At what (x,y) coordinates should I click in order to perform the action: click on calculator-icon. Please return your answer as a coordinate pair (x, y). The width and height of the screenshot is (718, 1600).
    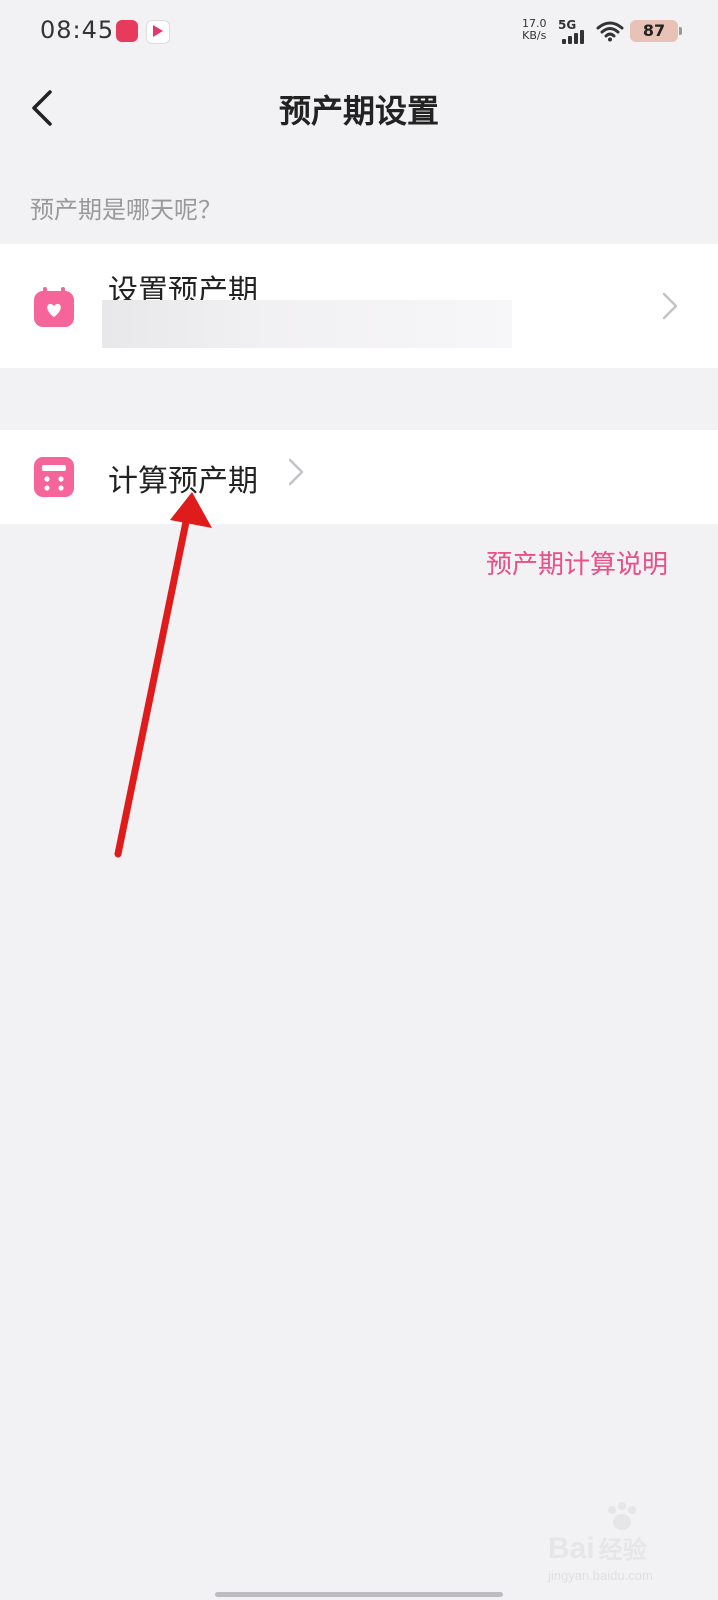
    Looking at the image, I should click on (54, 477).